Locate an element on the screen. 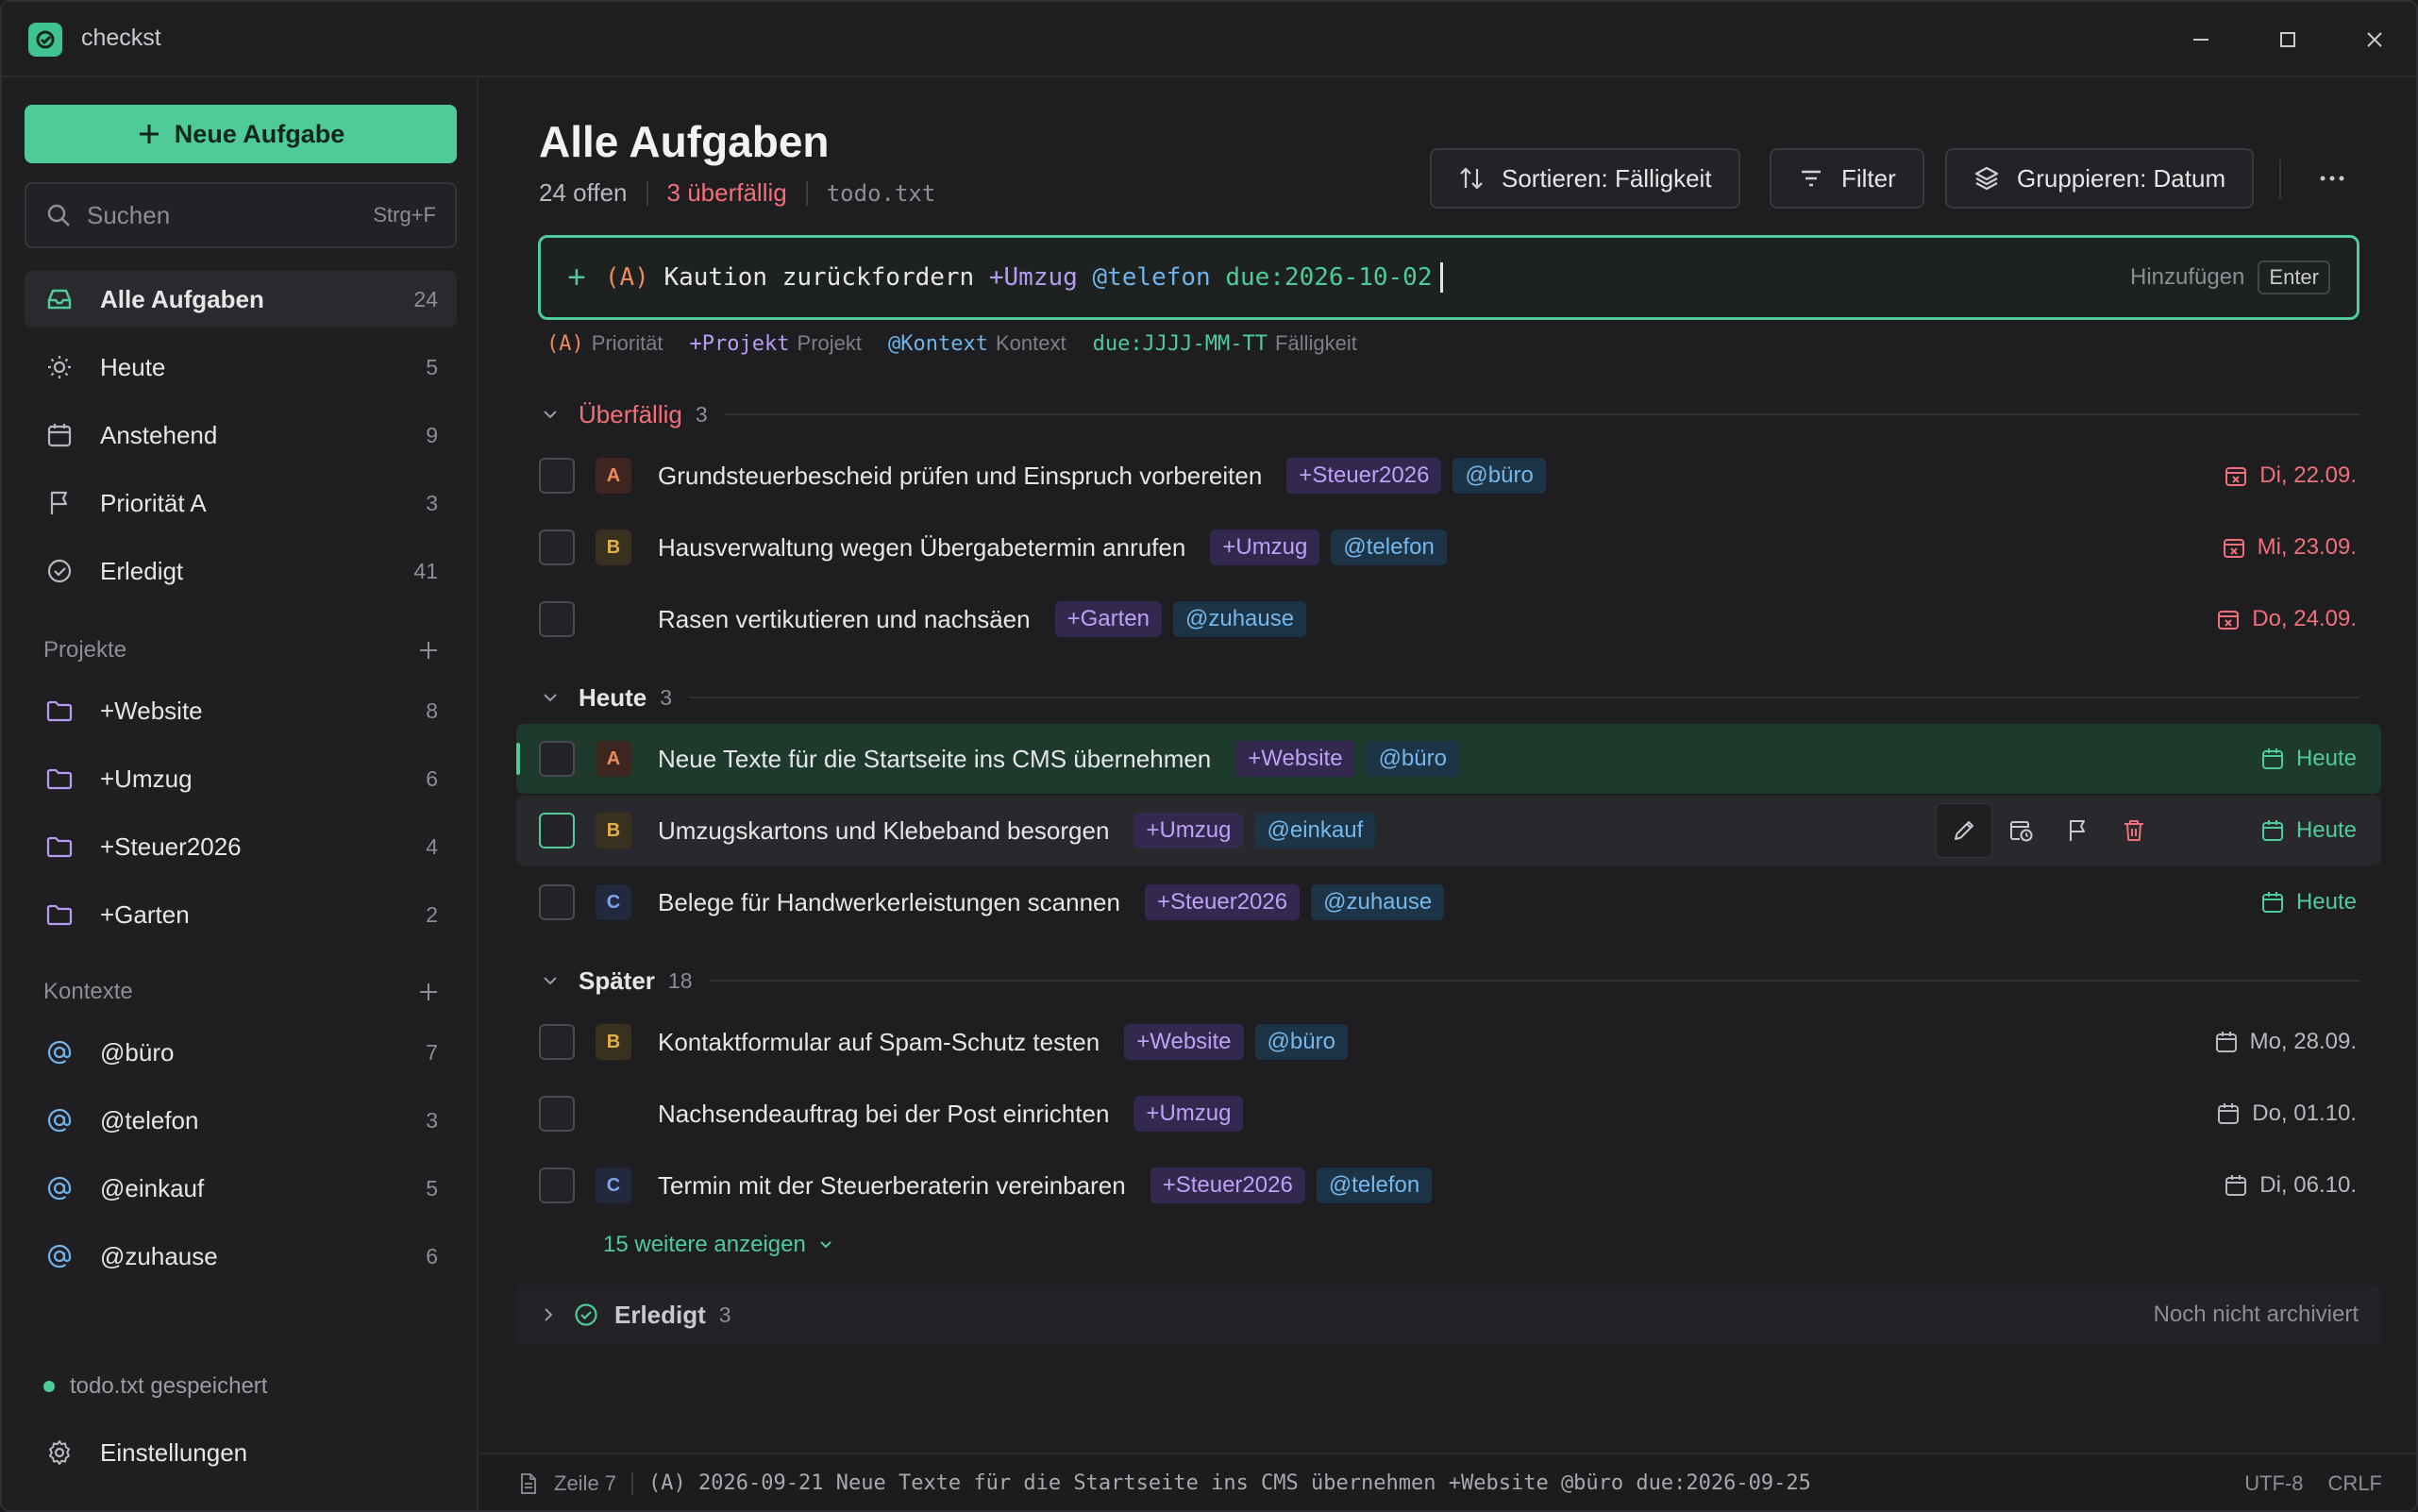 The height and width of the screenshot is (1512, 2418). project-item-garten: +Garten 2 is located at coordinates (241, 914).